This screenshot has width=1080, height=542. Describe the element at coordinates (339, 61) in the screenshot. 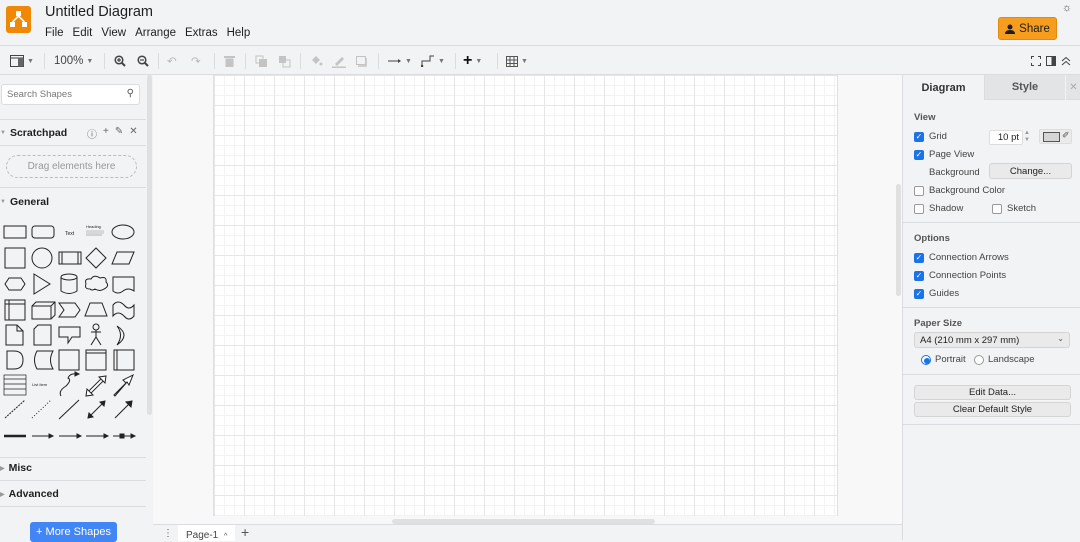

I see `line-color-button` at that location.